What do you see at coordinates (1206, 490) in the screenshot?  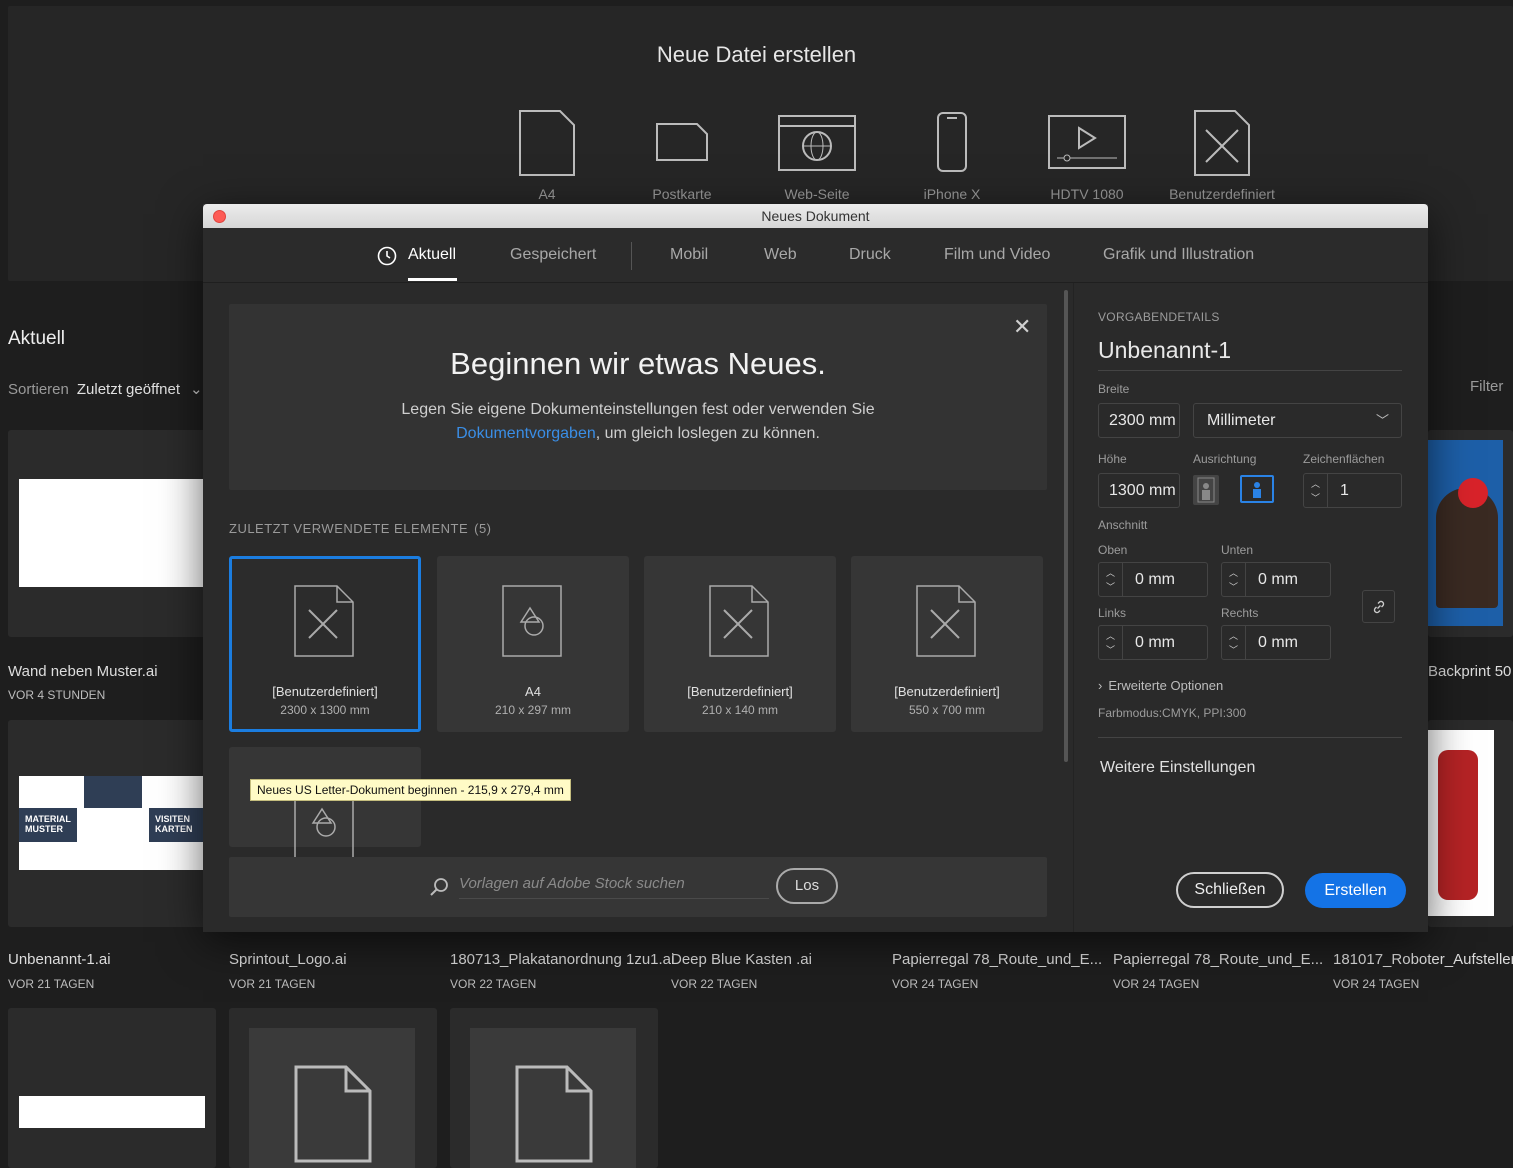 I see `portrait-orientation-button` at bounding box center [1206, 490].